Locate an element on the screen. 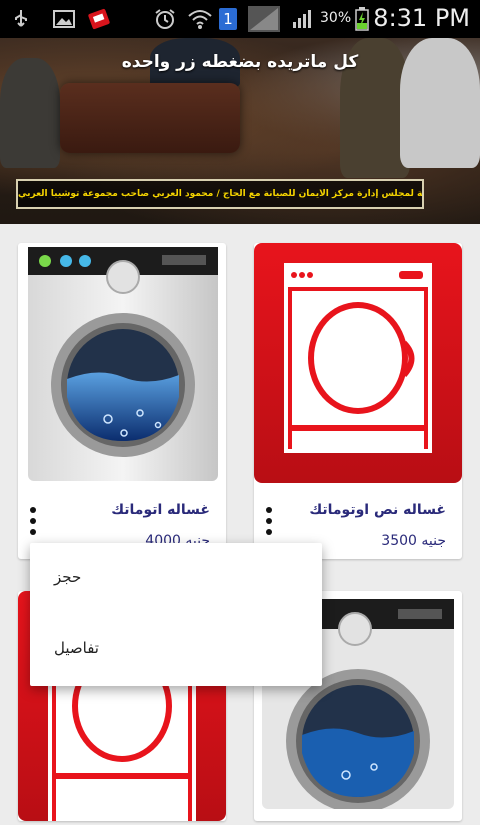  sim-icon: 1 is located at coordinates (228, 19).